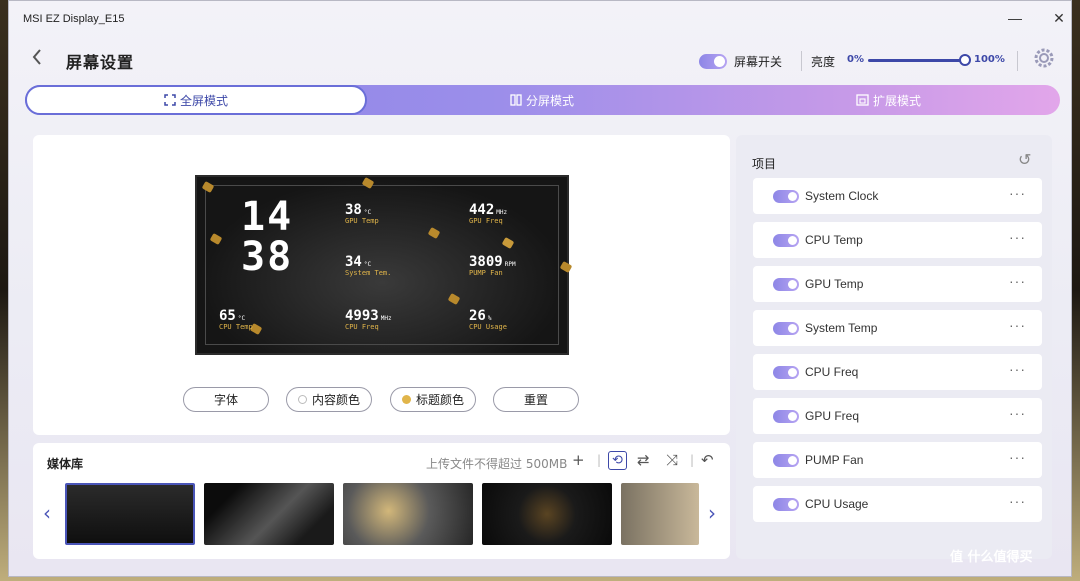 The image size is (1080, 581). I want to click on chevron-left-icon, so click(36, 57).